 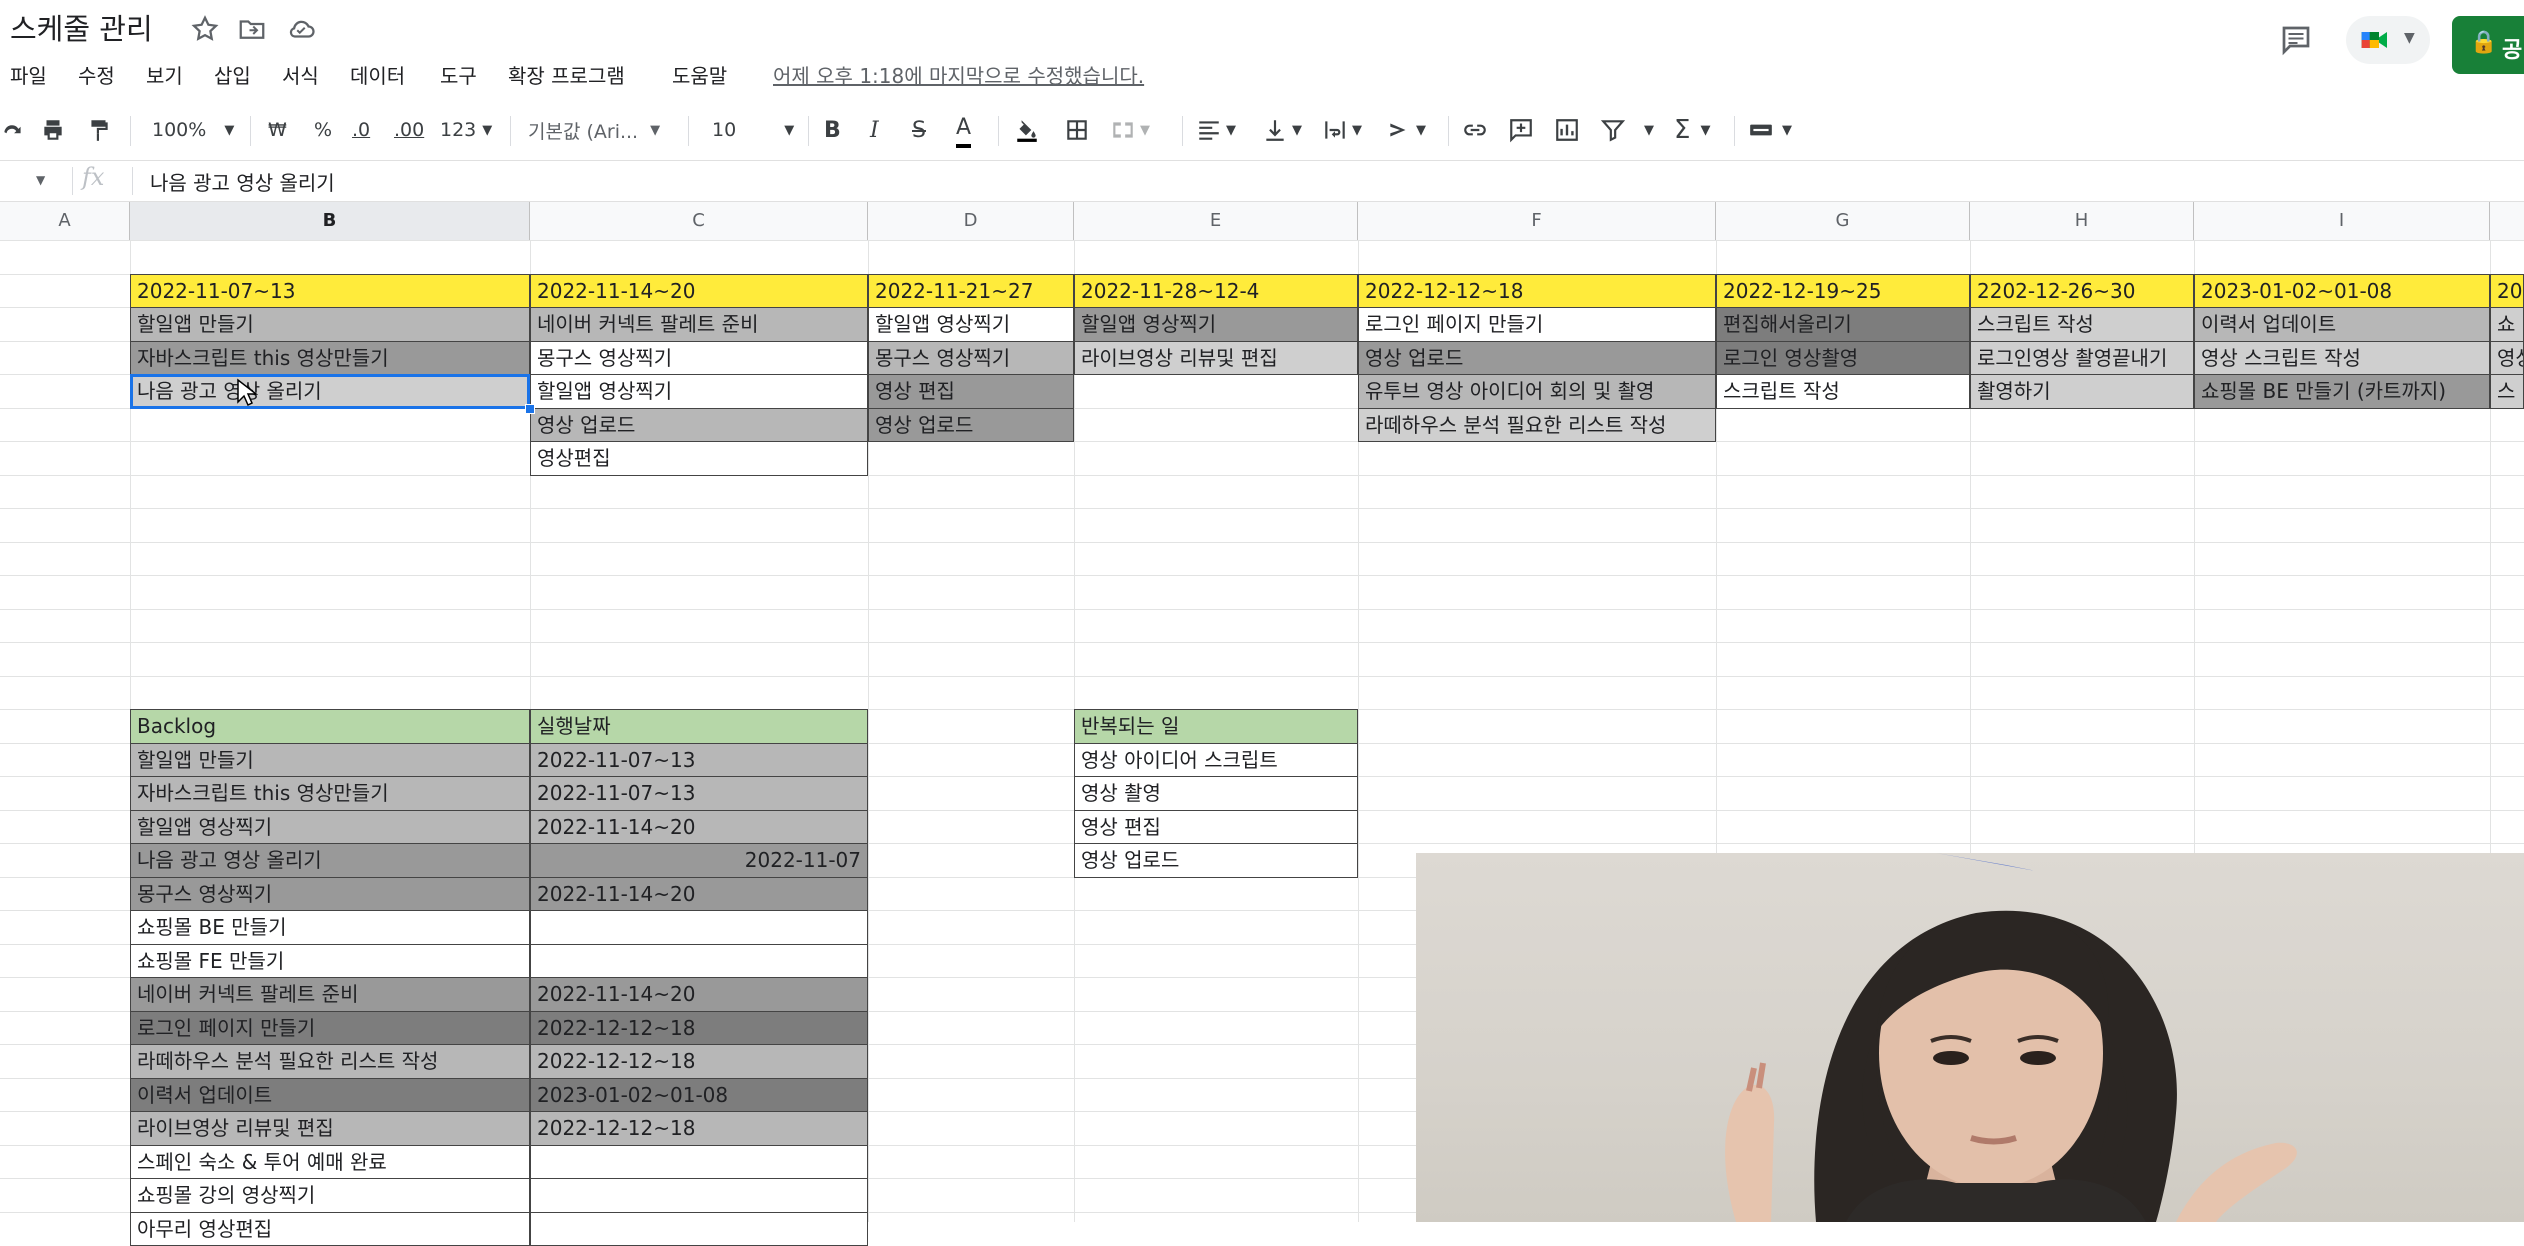 What do you see at coordinates (1843, 324) in the screenshot?
I see `schedule-cell: 편집해서올리기` at bounding box center [1843, 324].